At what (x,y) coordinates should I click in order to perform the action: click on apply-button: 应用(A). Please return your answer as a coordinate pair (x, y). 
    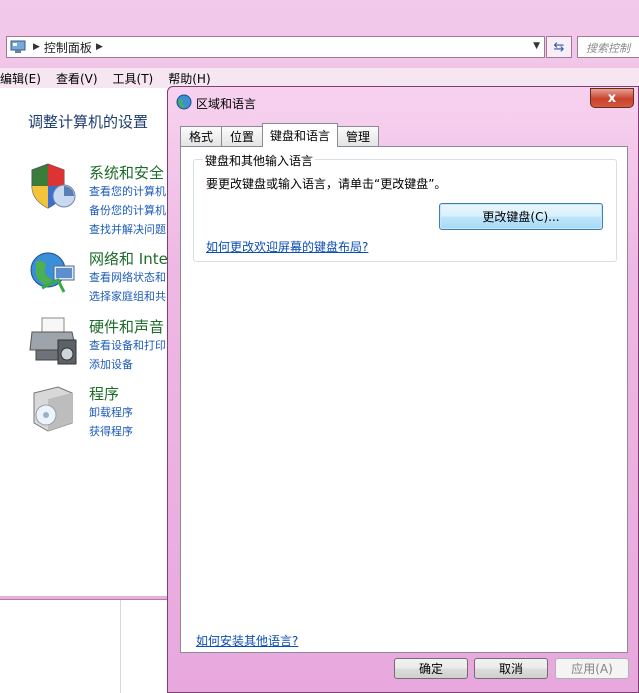
    Looking at the image, I should click on (592, 668).